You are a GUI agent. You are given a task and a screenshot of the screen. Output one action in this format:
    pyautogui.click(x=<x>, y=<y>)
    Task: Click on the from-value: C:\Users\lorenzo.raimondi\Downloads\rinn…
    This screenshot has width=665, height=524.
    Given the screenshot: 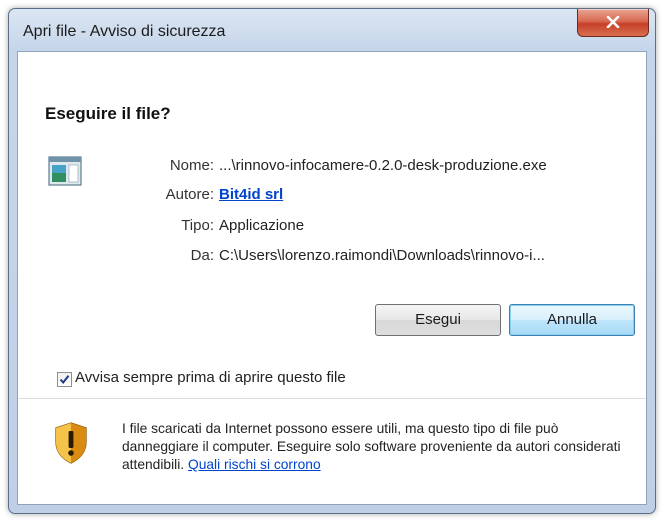 What is the action you would take?
    pyautogui.click(x=382, y=255)
    